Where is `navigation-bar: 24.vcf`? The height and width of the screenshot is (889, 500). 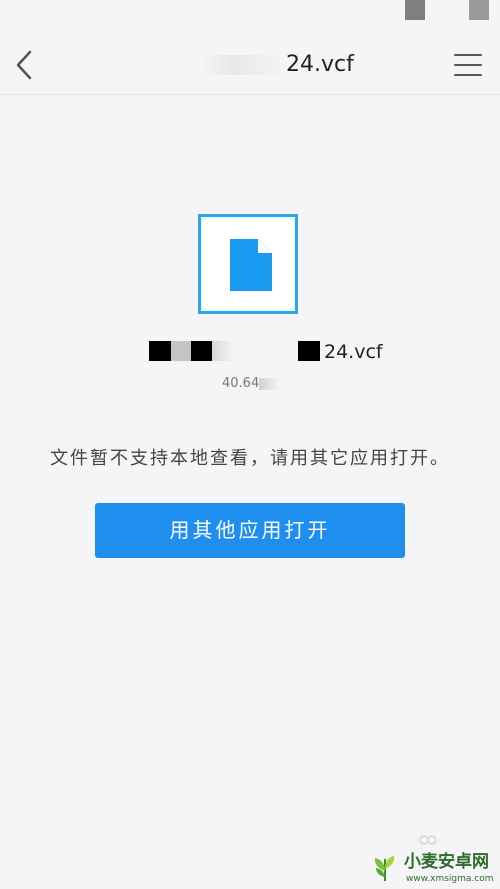
navigation-bar: 24.vcf is located at coordinates (250, 65).